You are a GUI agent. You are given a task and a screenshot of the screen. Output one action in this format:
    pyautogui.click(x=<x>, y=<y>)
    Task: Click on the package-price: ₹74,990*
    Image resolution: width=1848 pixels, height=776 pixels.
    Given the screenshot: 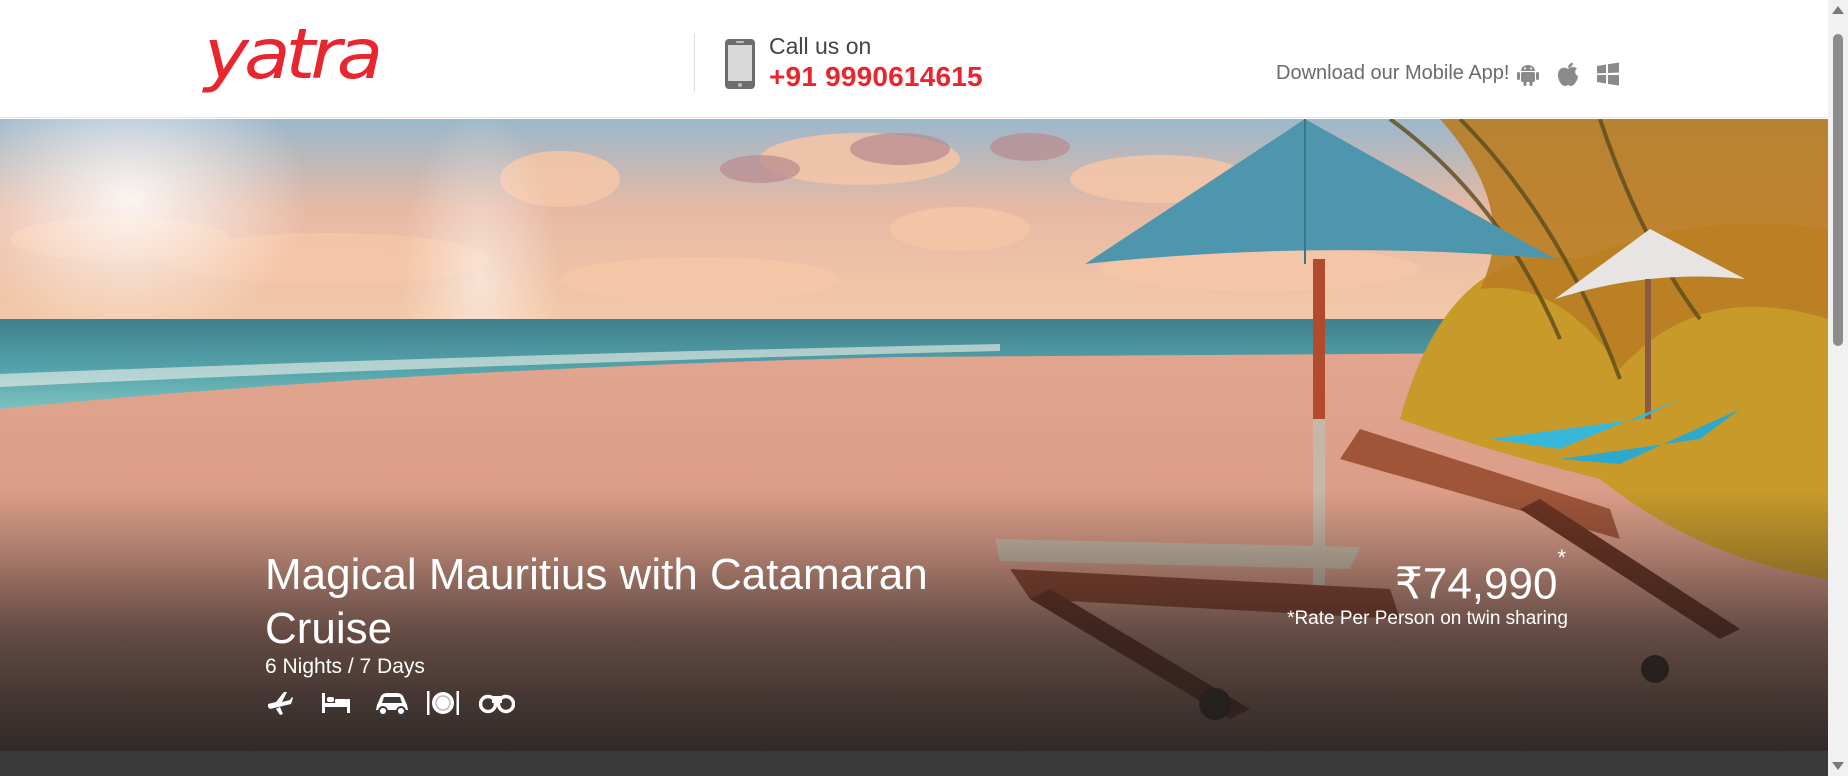 What is the action you would take?
    pyautogui.click(x=1480, y=578)
    